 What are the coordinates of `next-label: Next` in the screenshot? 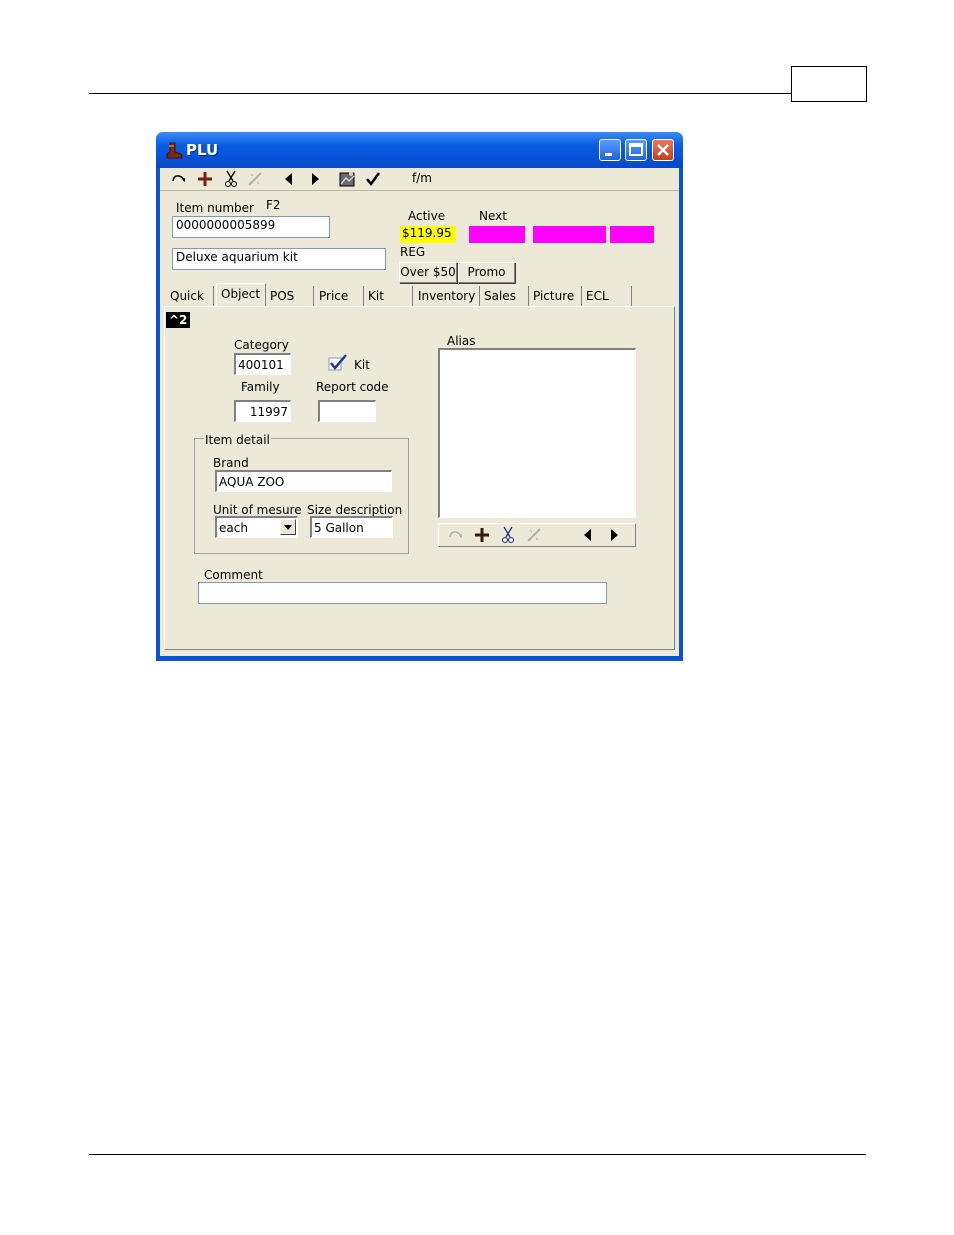 It's located at (493, 216).